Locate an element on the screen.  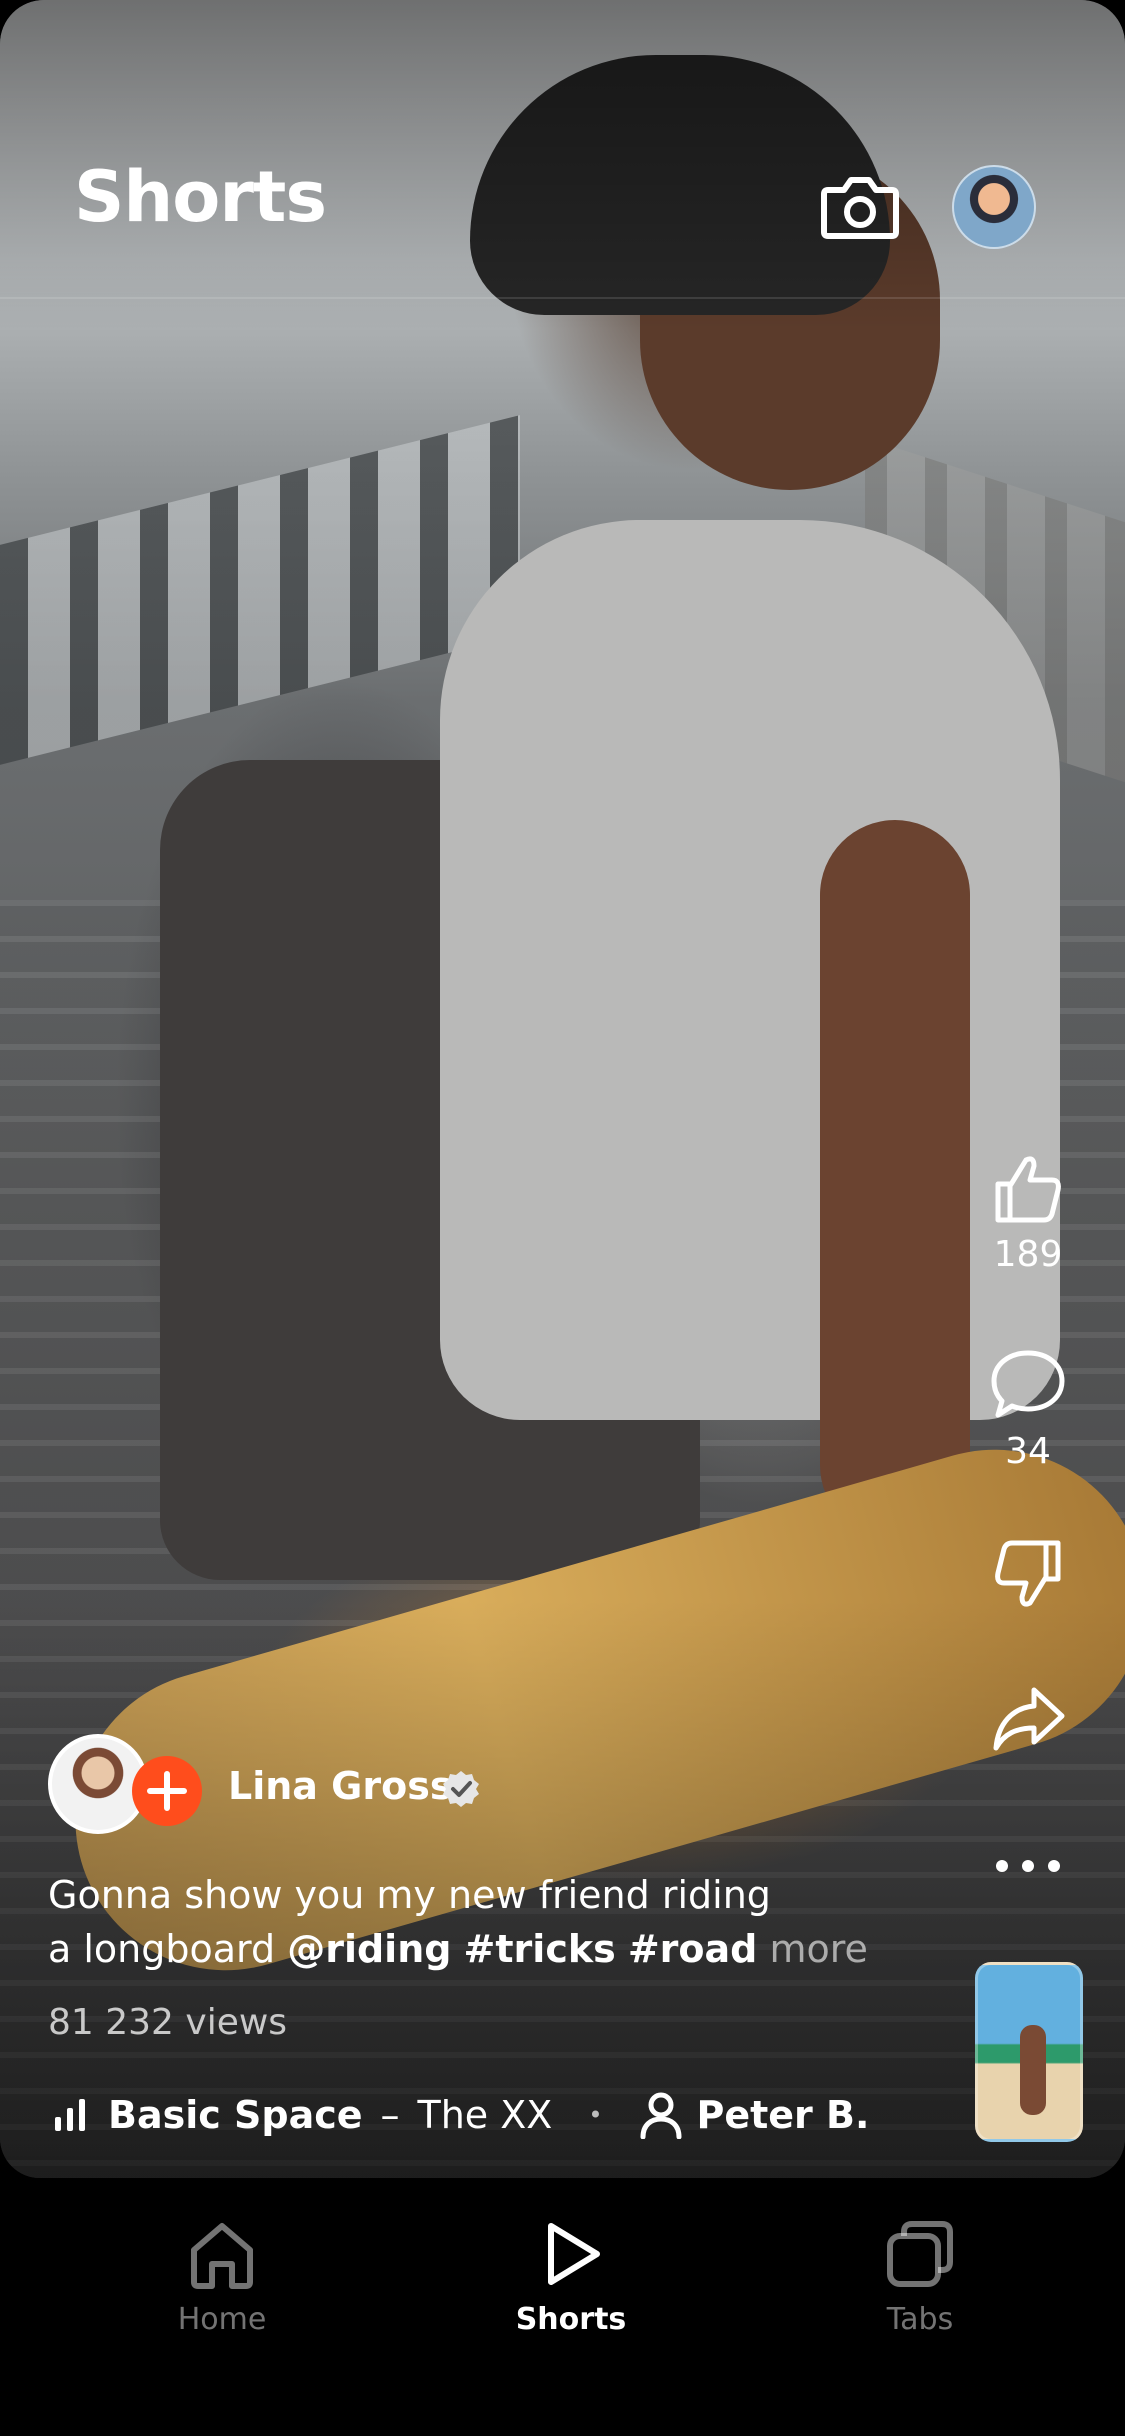
verified-badge-icon is located at coordinates (461, 1789).